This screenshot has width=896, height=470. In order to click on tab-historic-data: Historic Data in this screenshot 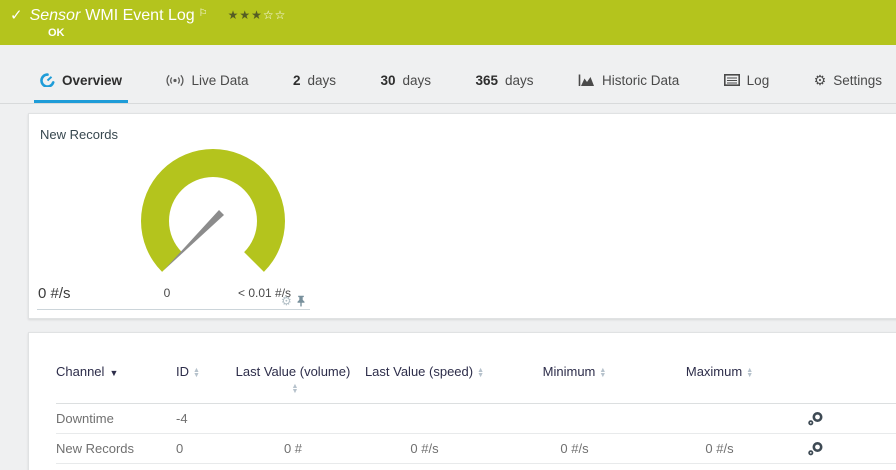, I will do `click(628, 81)`.